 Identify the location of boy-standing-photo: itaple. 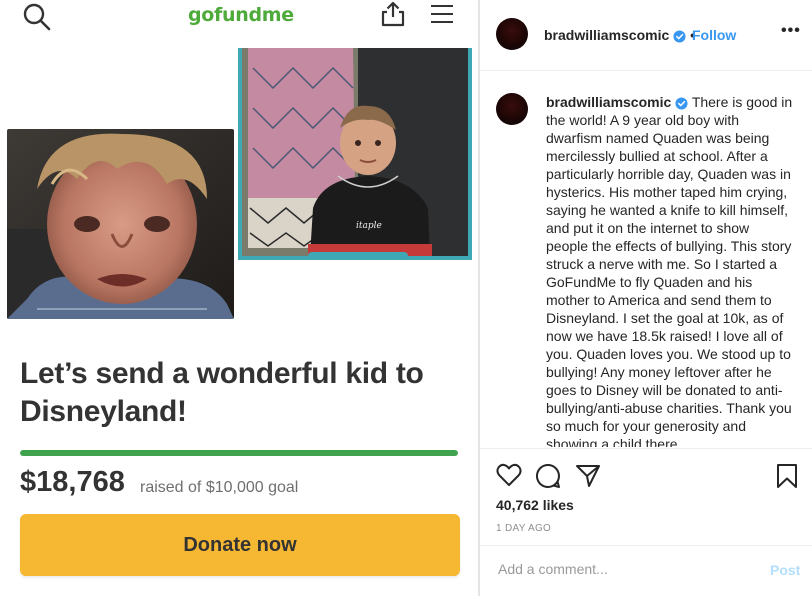
(355, 154).